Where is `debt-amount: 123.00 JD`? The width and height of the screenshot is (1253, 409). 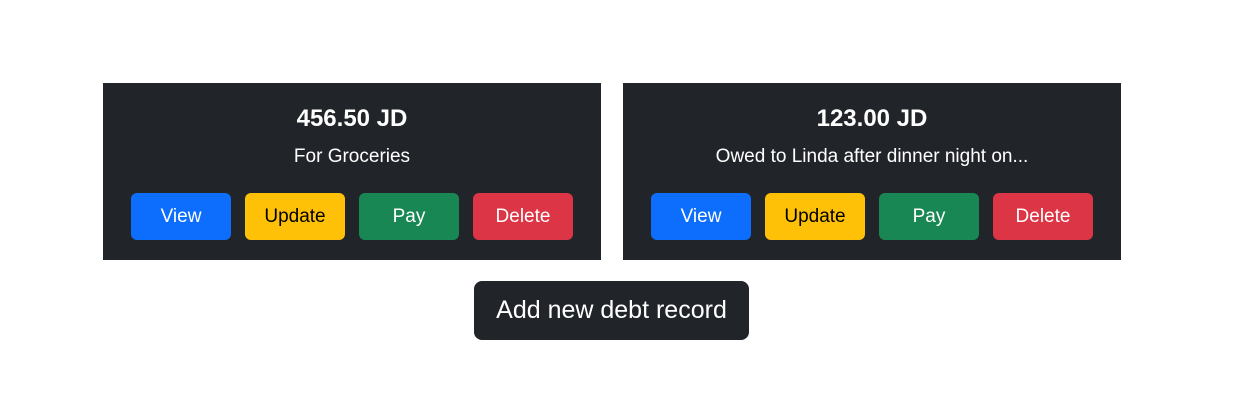 debt-amount: 123.00 JD is located at coordinates (872, 118).